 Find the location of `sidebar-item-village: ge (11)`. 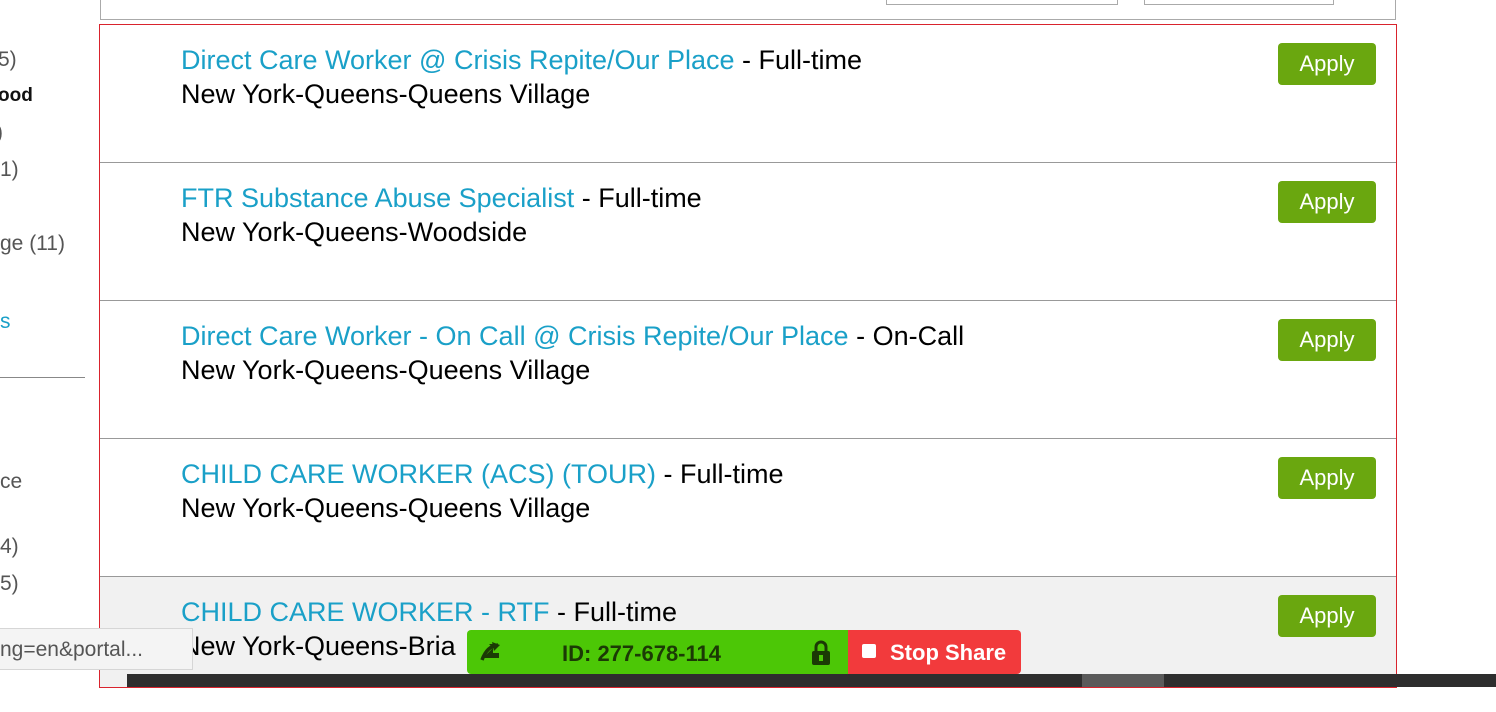

sidebar-item-village: ge (11) is located at coordinates (32, 244).